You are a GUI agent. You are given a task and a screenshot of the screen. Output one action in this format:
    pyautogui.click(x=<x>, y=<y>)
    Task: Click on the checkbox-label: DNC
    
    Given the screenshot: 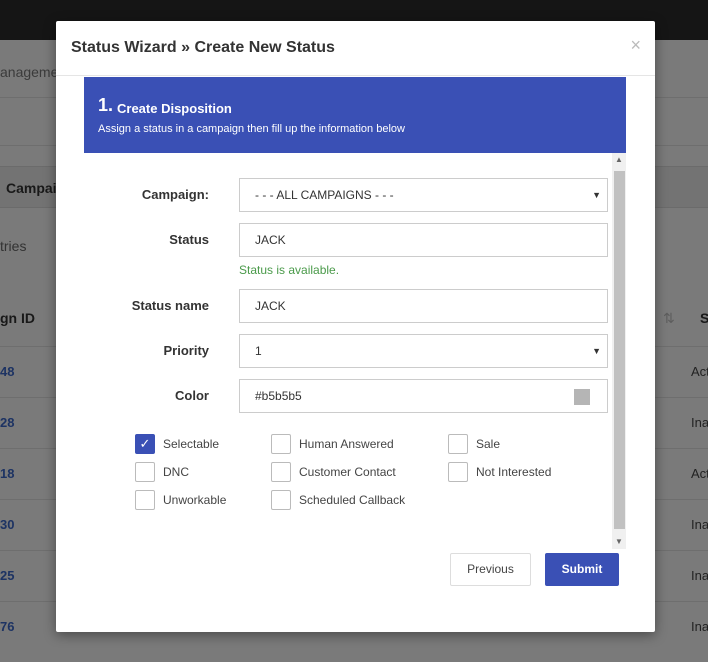 What is the action you would take?
    pyautogui.click(x=176, y=472)
    